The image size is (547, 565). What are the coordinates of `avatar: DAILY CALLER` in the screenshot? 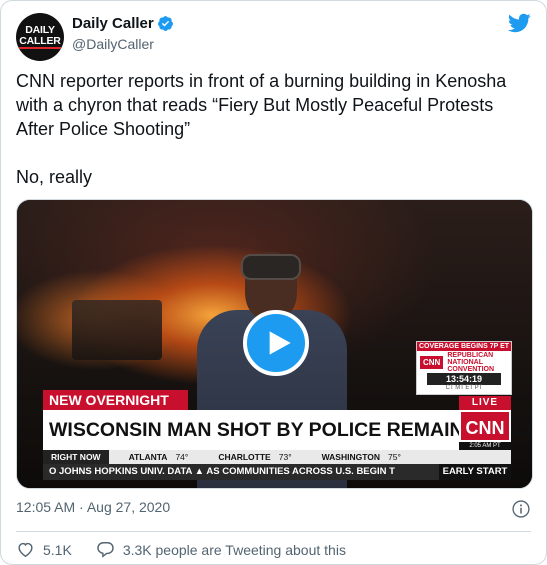 It's located at (40, 37).